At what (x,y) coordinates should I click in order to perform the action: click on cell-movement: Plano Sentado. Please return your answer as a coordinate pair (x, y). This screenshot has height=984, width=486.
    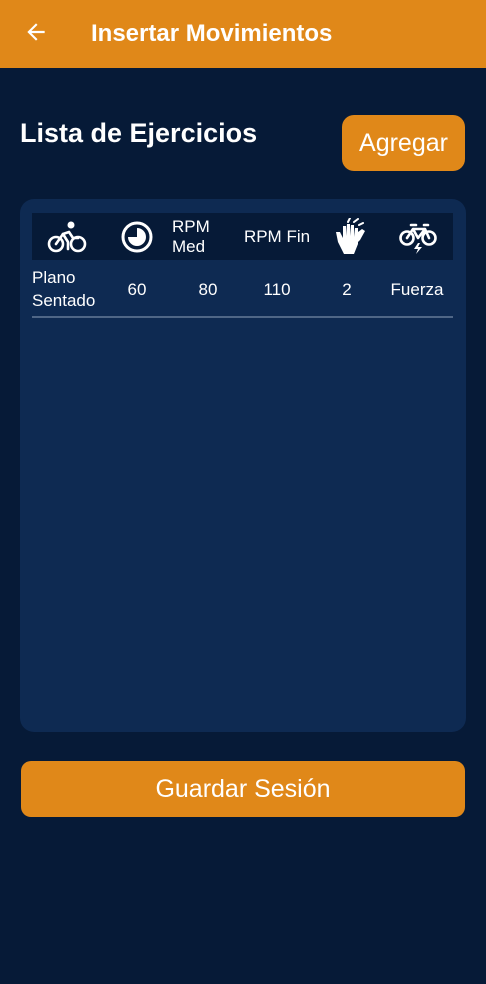
    Looking at the image, I should click on (64, 289).